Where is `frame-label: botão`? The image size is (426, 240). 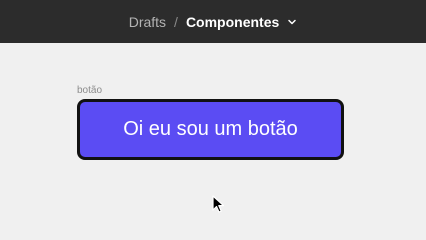 frame-label: botão is located at coordinates (89, 90).